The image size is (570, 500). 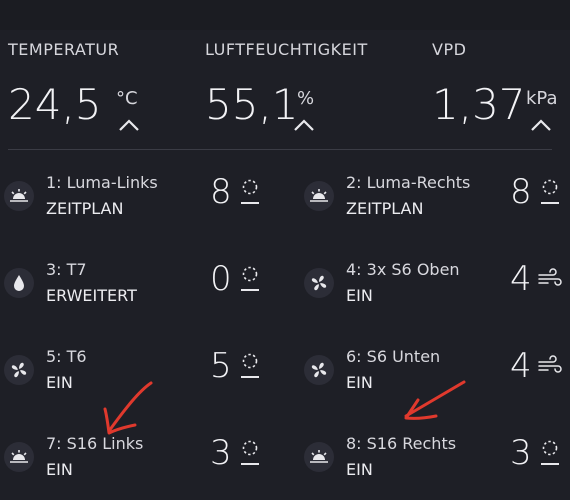 What do you see at coordinates (306, 98) in the screenshot?
I see `metric-unit: %` at bounding box center [306, 98].